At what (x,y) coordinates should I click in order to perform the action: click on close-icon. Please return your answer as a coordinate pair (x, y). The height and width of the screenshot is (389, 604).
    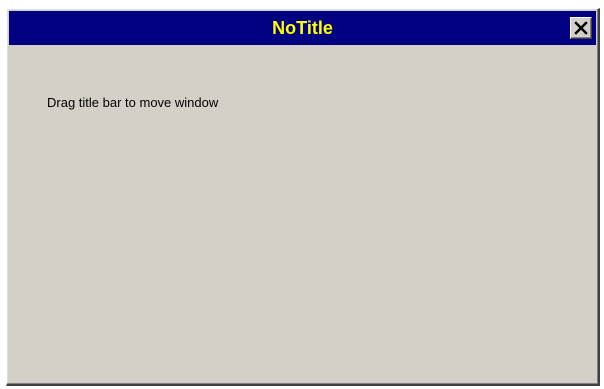
    Looking at the image, I should click on (581, 28).